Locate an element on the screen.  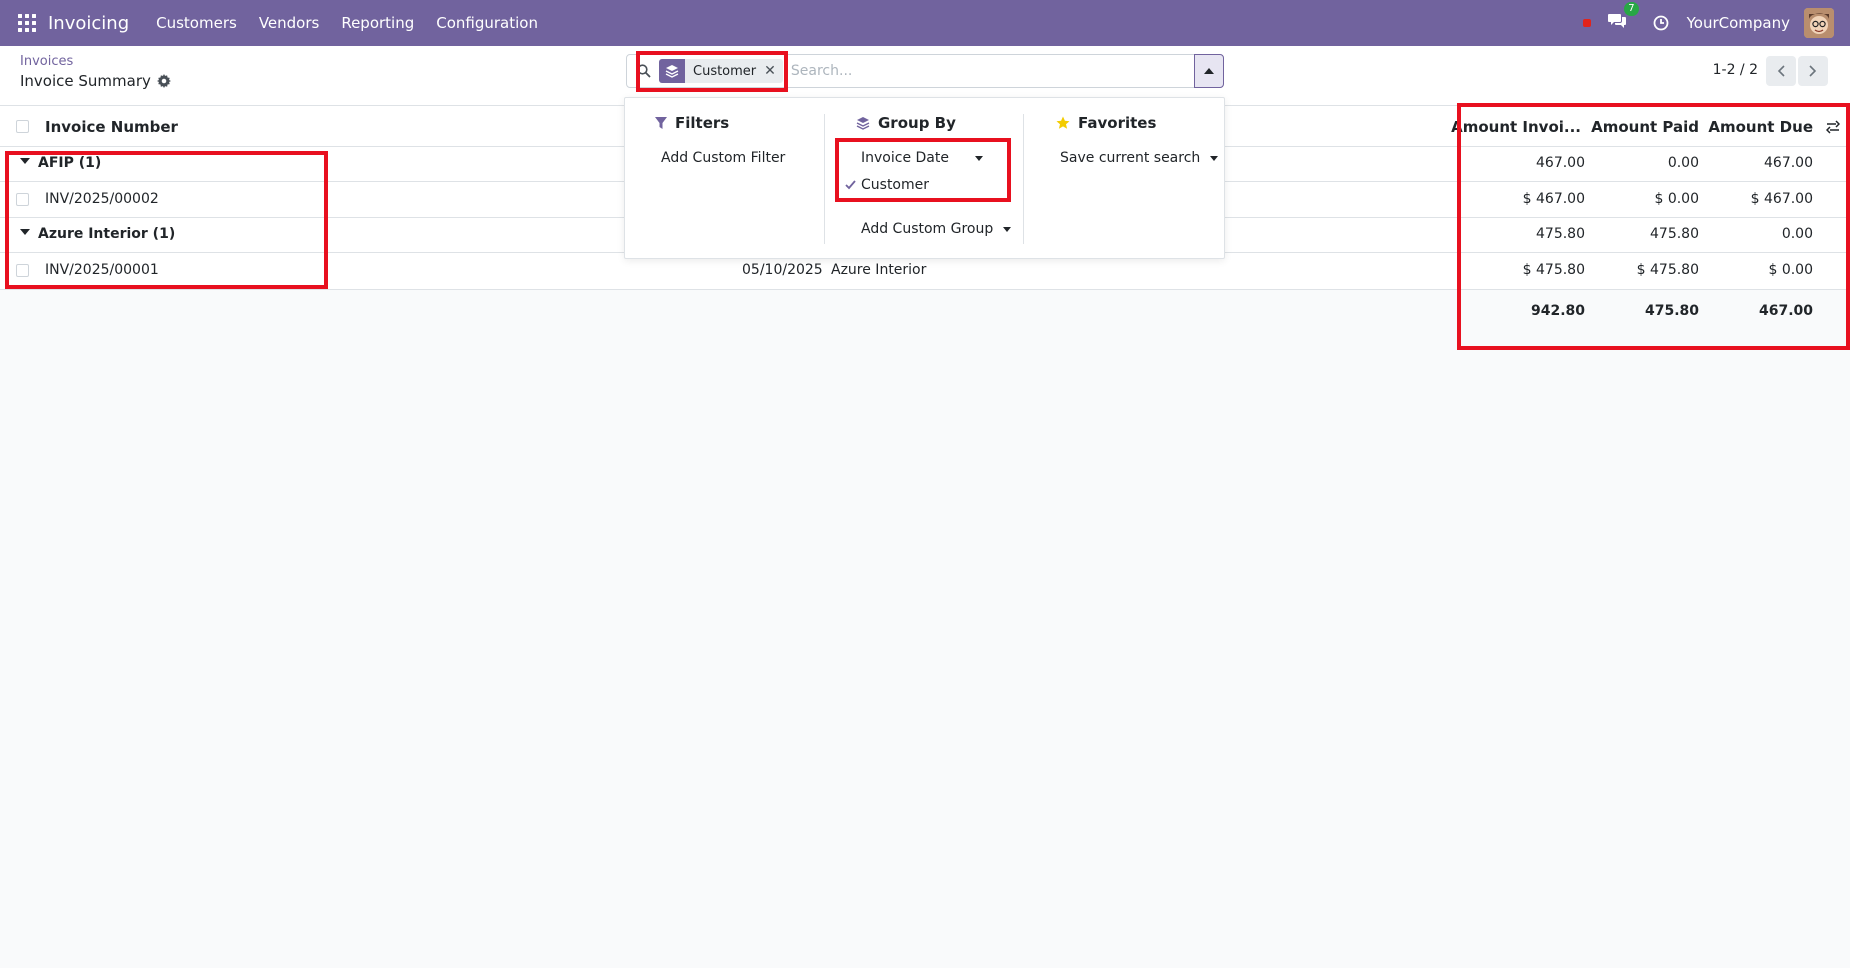
favorites-column: Favorites is located at coordinates (1106, 123).